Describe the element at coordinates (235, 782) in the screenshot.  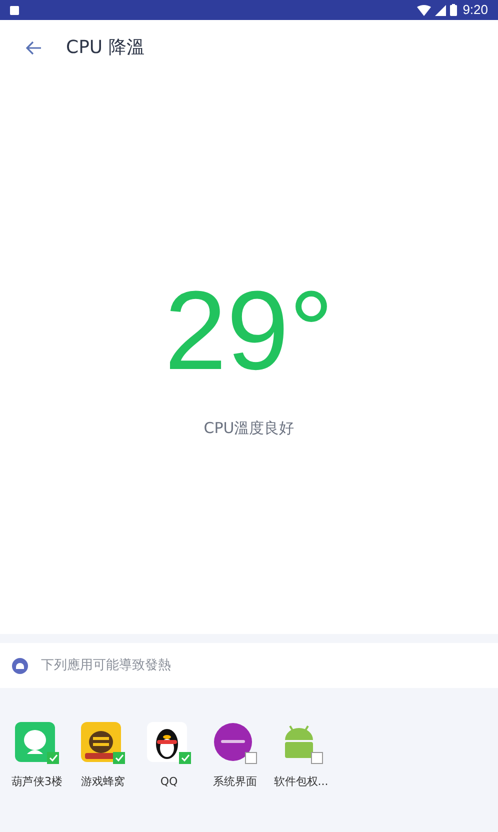
I see `app-name: 系统界面` at that location.